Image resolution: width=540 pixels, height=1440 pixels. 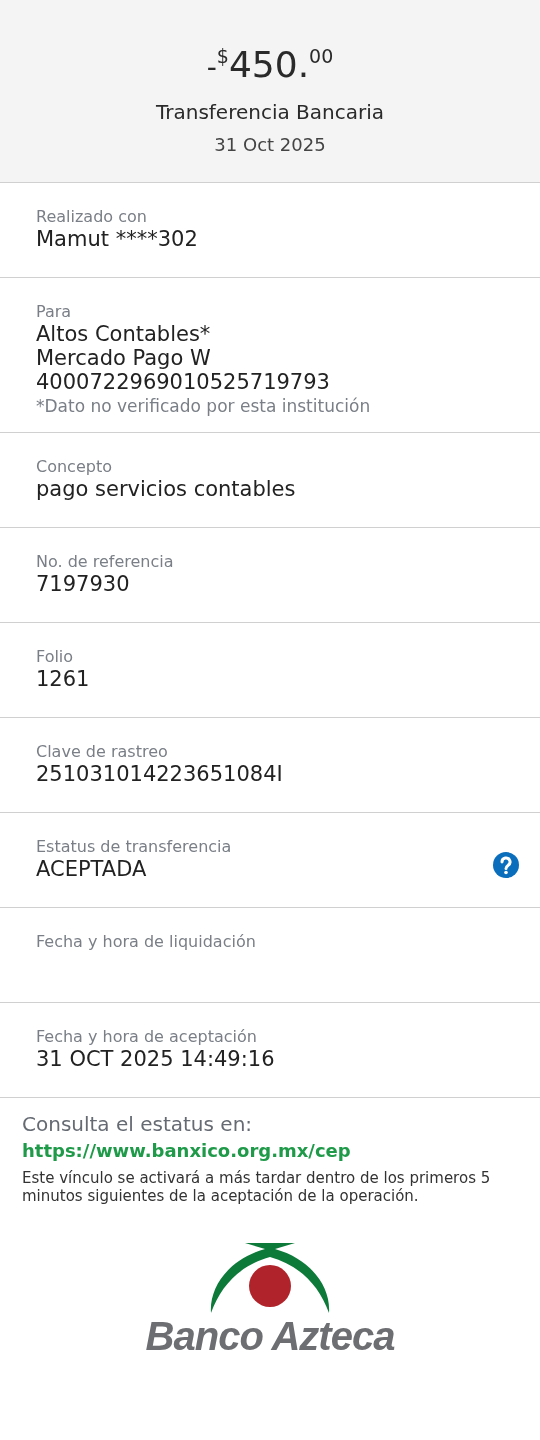 I want to click on transaction-date: 31 Oct 2025, so click(x=270, y=144).